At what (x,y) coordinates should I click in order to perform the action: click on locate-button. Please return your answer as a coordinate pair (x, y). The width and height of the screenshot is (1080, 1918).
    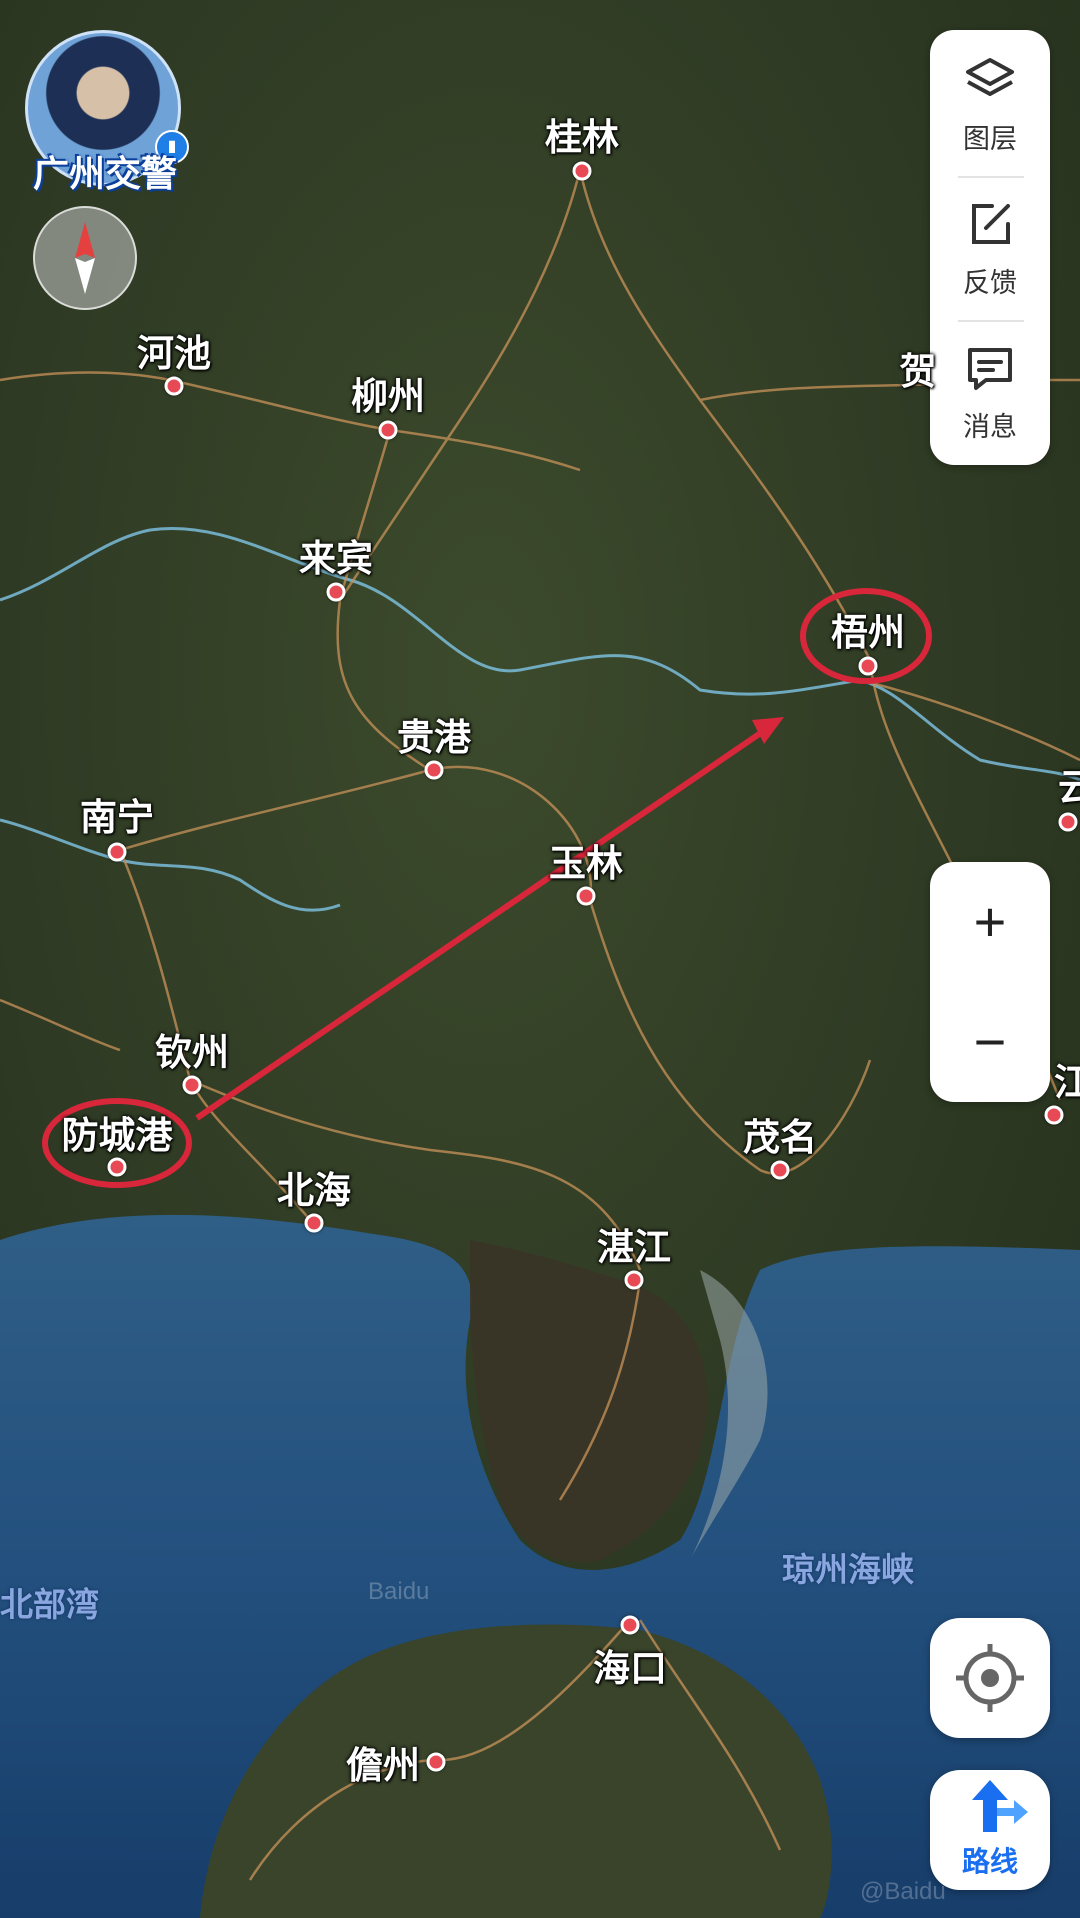
    Looking at the image, I should click on (990, 1678).